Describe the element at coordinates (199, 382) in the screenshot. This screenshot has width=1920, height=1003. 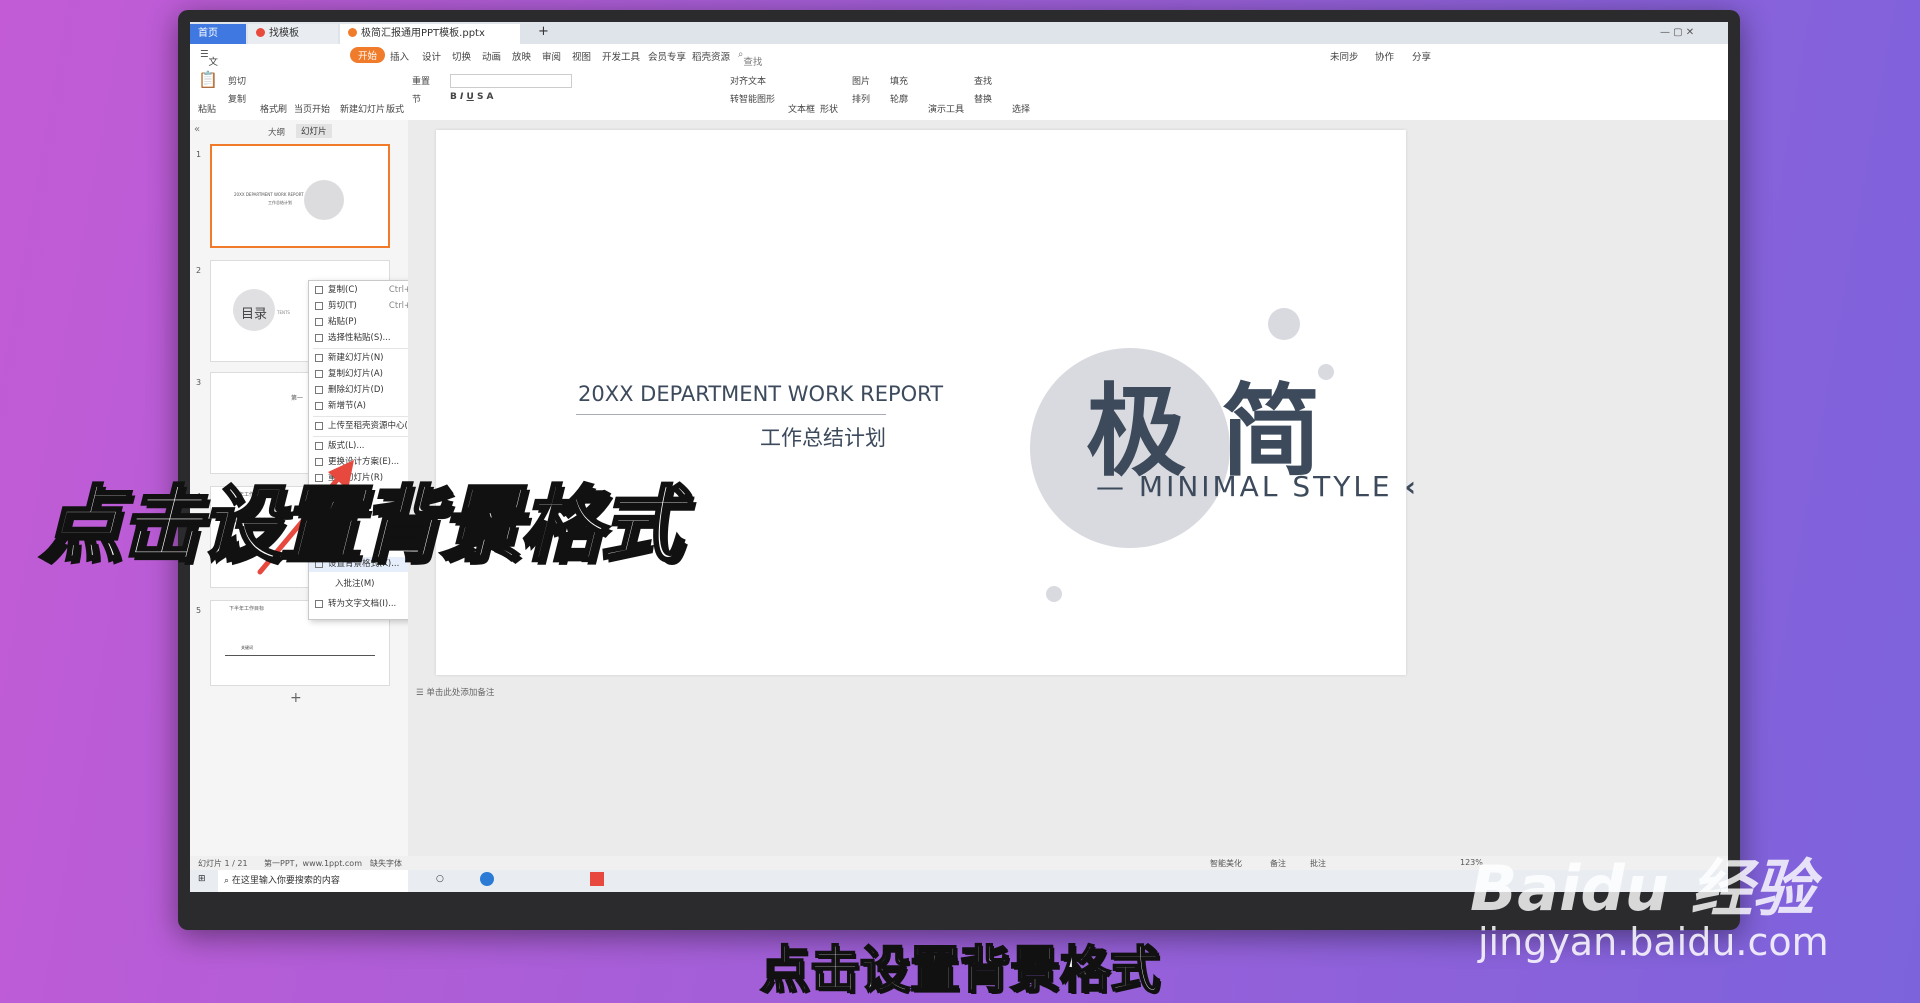
I see `thumb-number: 3` at that location.